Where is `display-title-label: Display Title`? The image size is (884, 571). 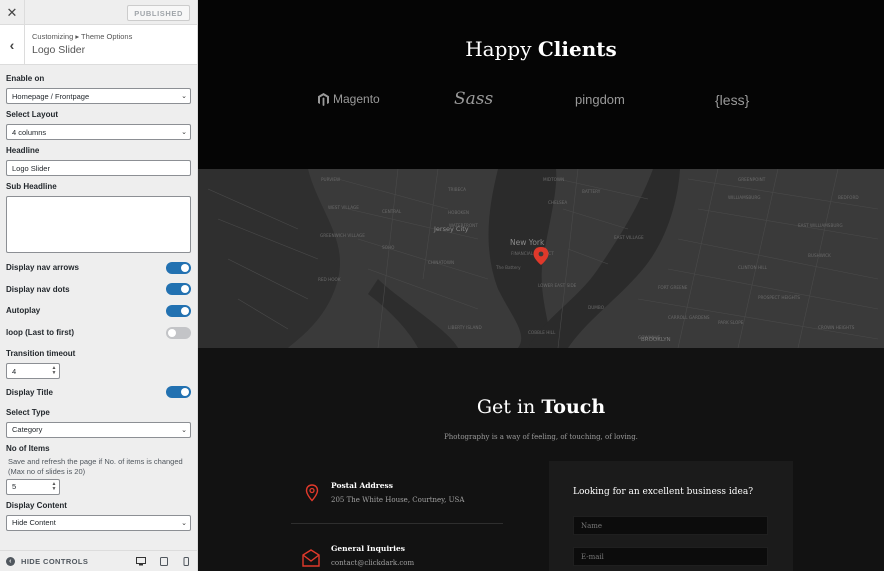 display-title-label: Display Title is located at coordinates (29, 392).